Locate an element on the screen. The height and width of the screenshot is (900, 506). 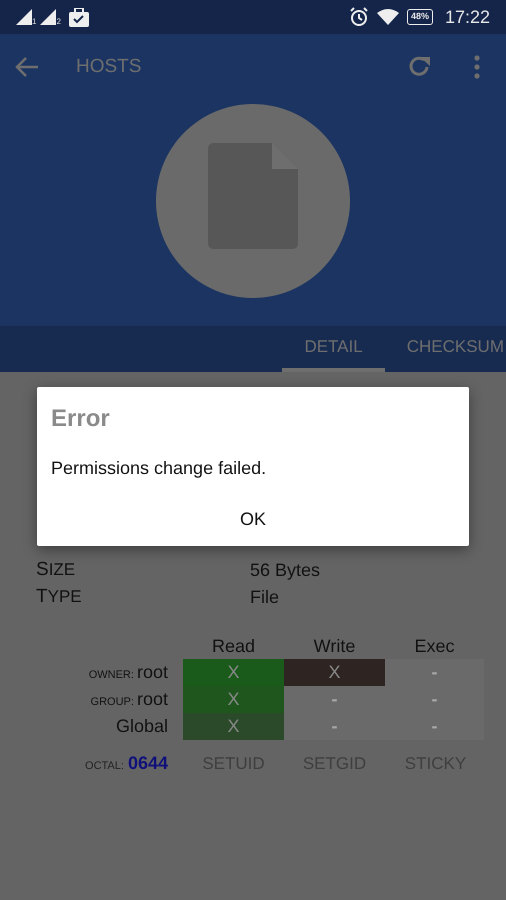
tab: CHECKSUM is located at coordinates (445, 349).